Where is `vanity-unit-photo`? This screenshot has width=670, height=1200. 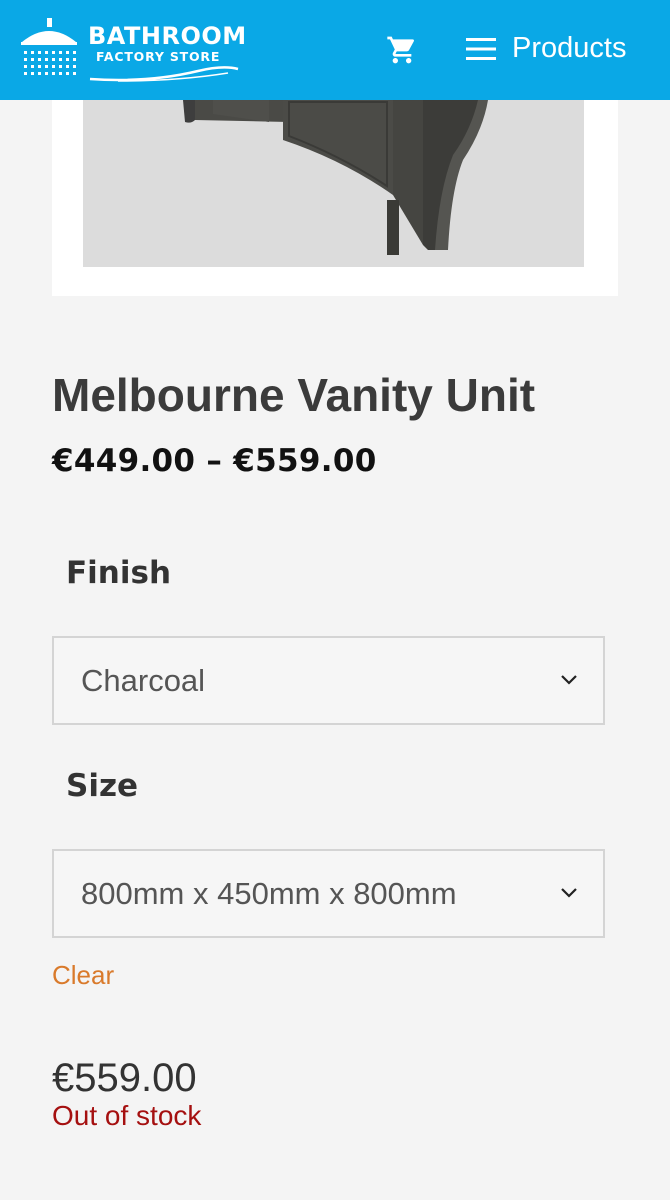 vanity-unit-photo is located at coordinates (333, 183).